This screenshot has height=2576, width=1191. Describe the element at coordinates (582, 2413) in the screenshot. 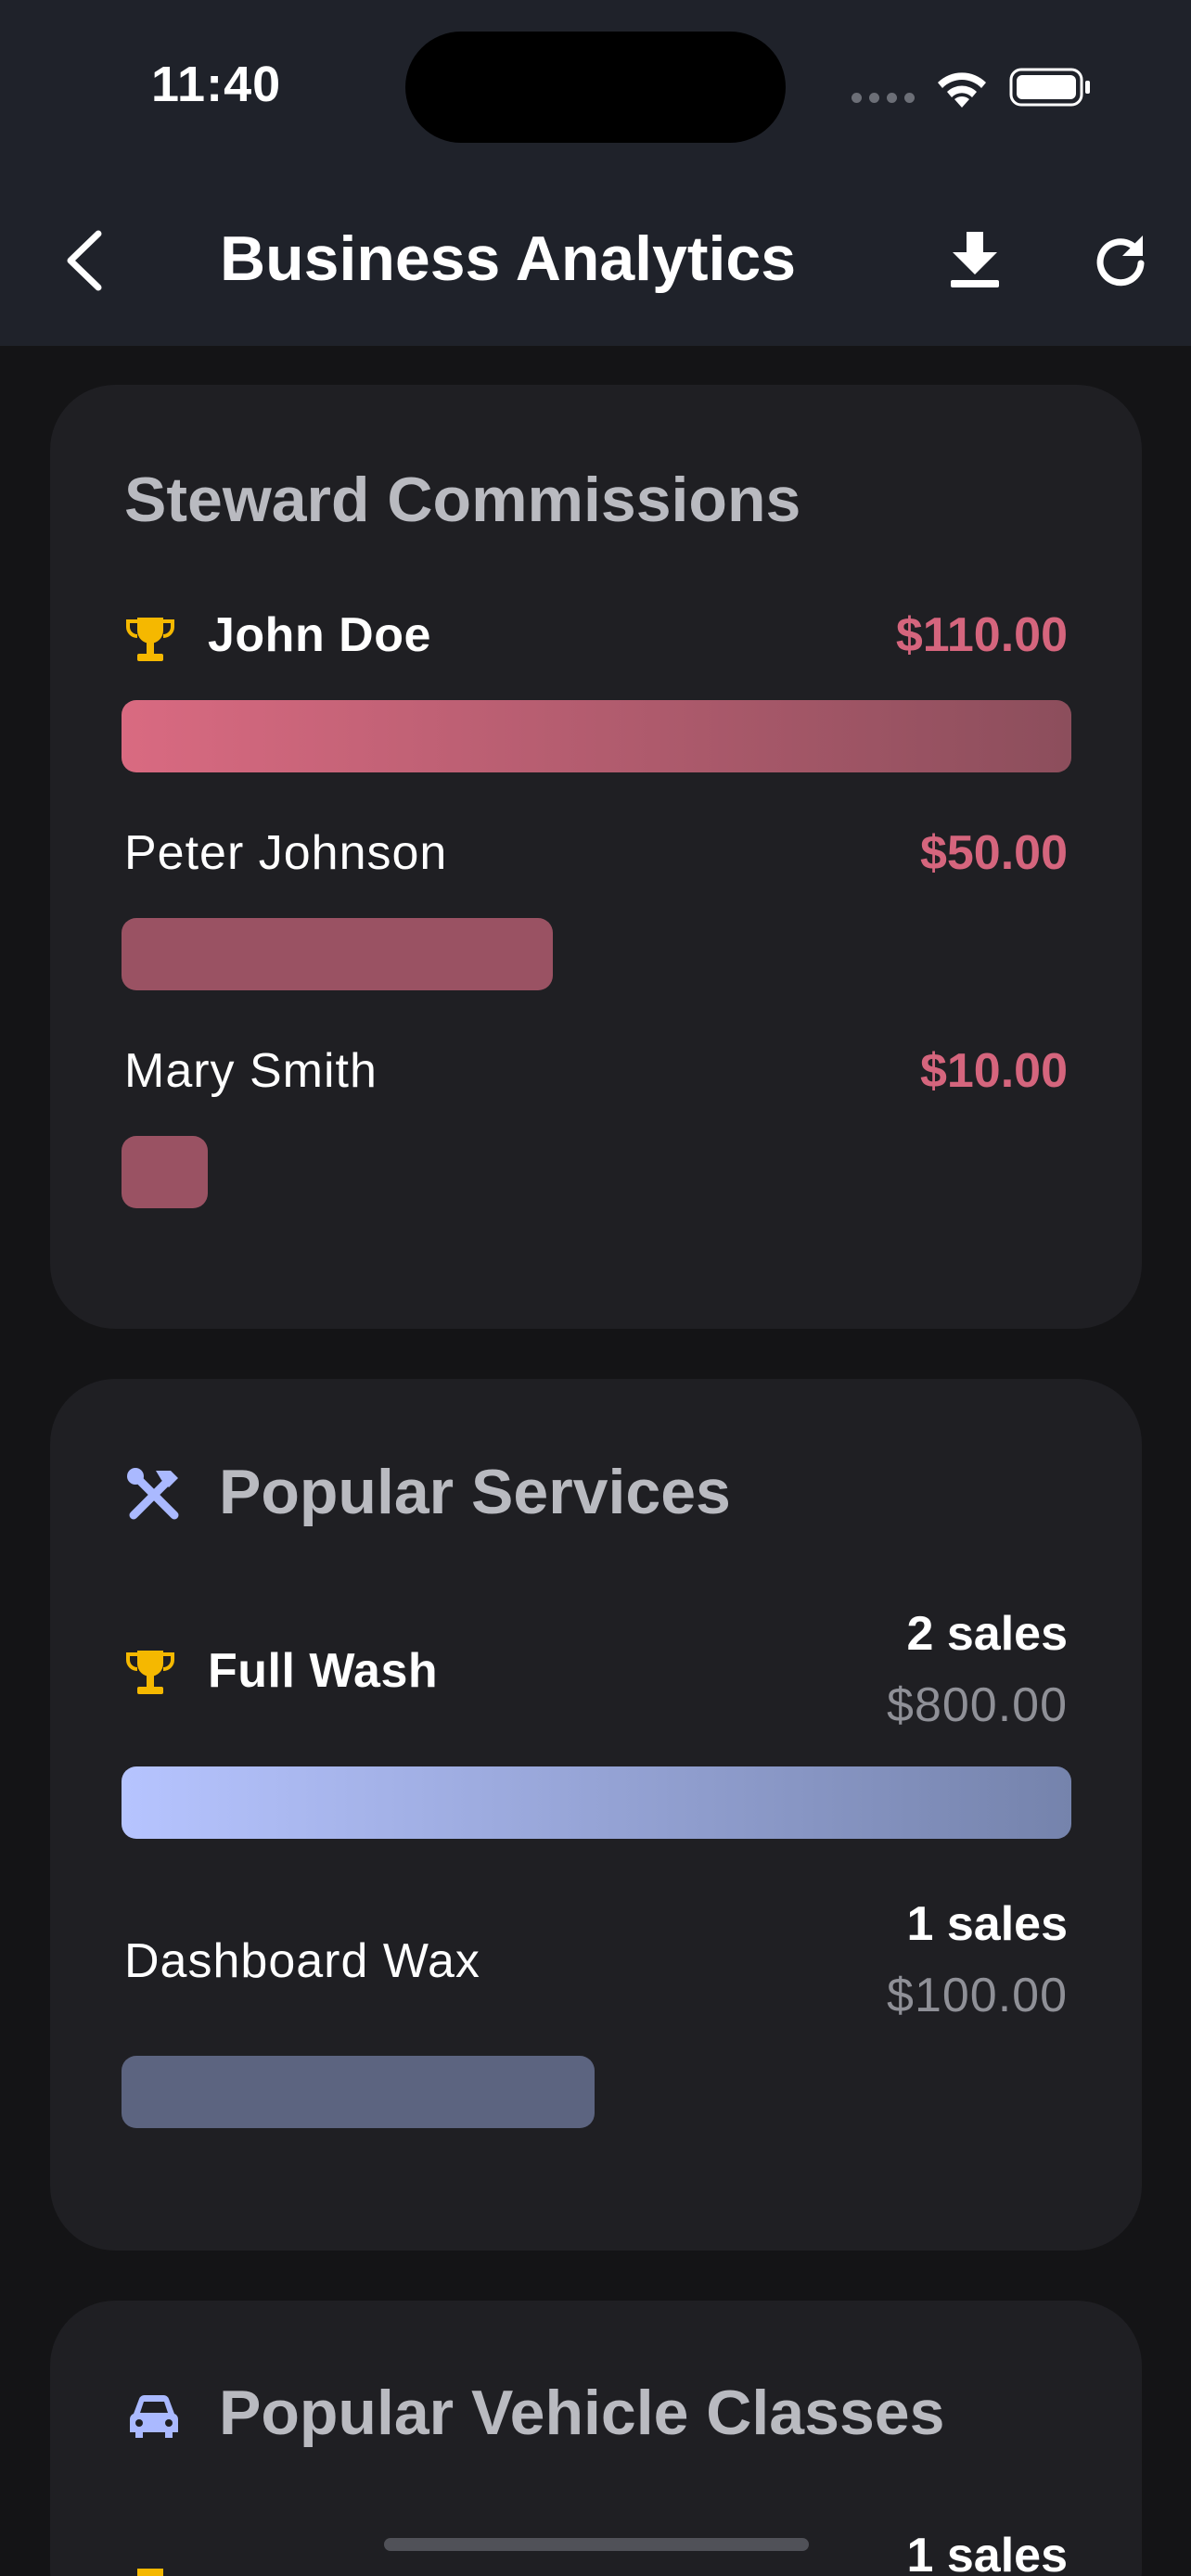

I see `card-title: Popular Vehicle Classes` at that location.